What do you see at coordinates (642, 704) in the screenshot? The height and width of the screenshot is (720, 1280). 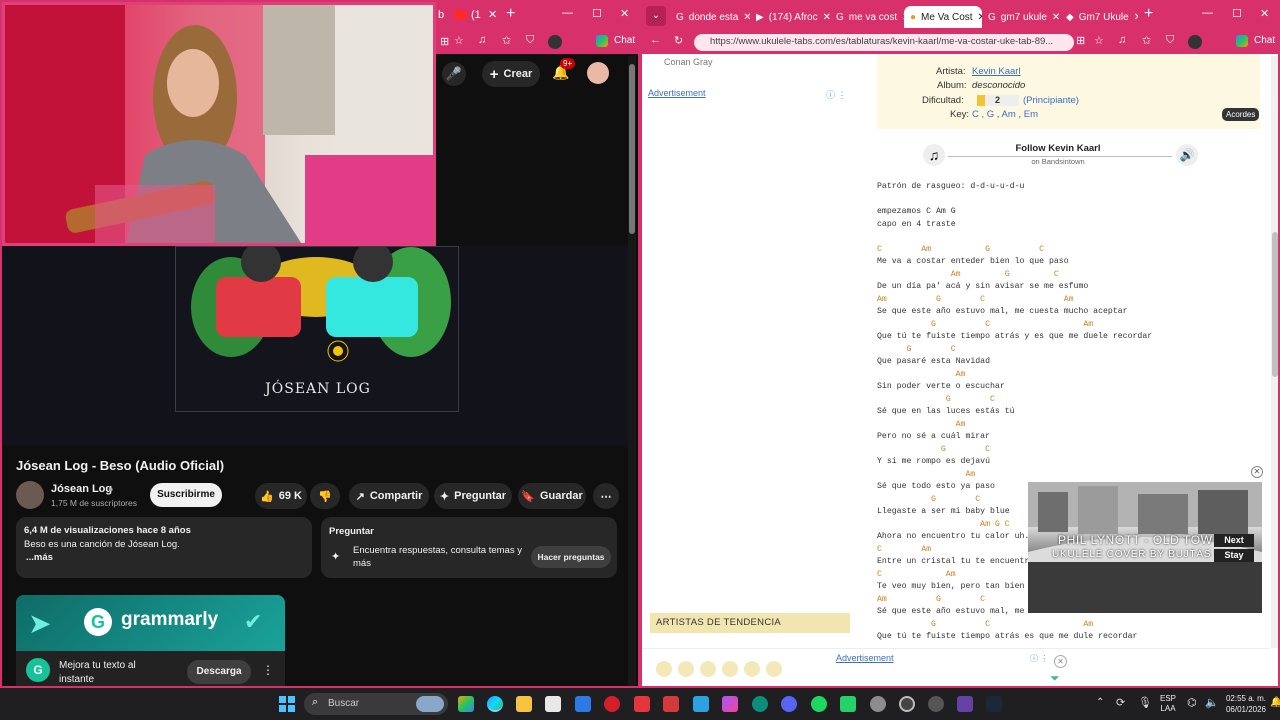 I see `pdf-icon` at bounding box center [642, 704].